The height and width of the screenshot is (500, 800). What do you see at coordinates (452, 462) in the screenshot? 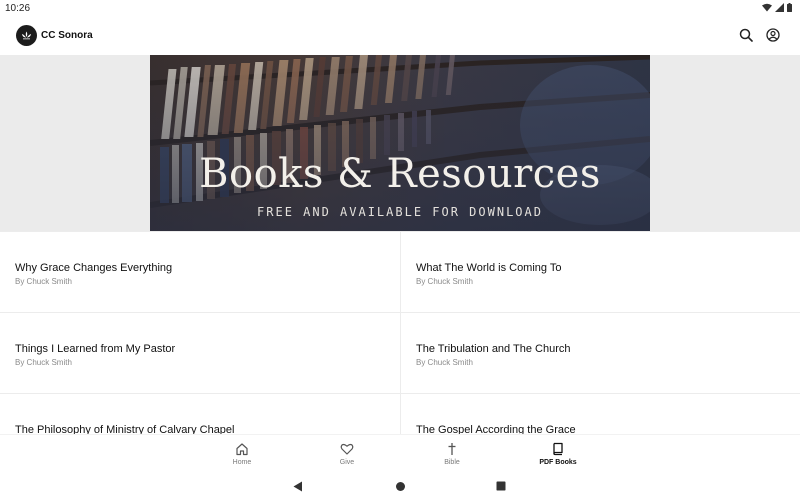
I see `nav-label: Bible` at bounding box center [452, 462].